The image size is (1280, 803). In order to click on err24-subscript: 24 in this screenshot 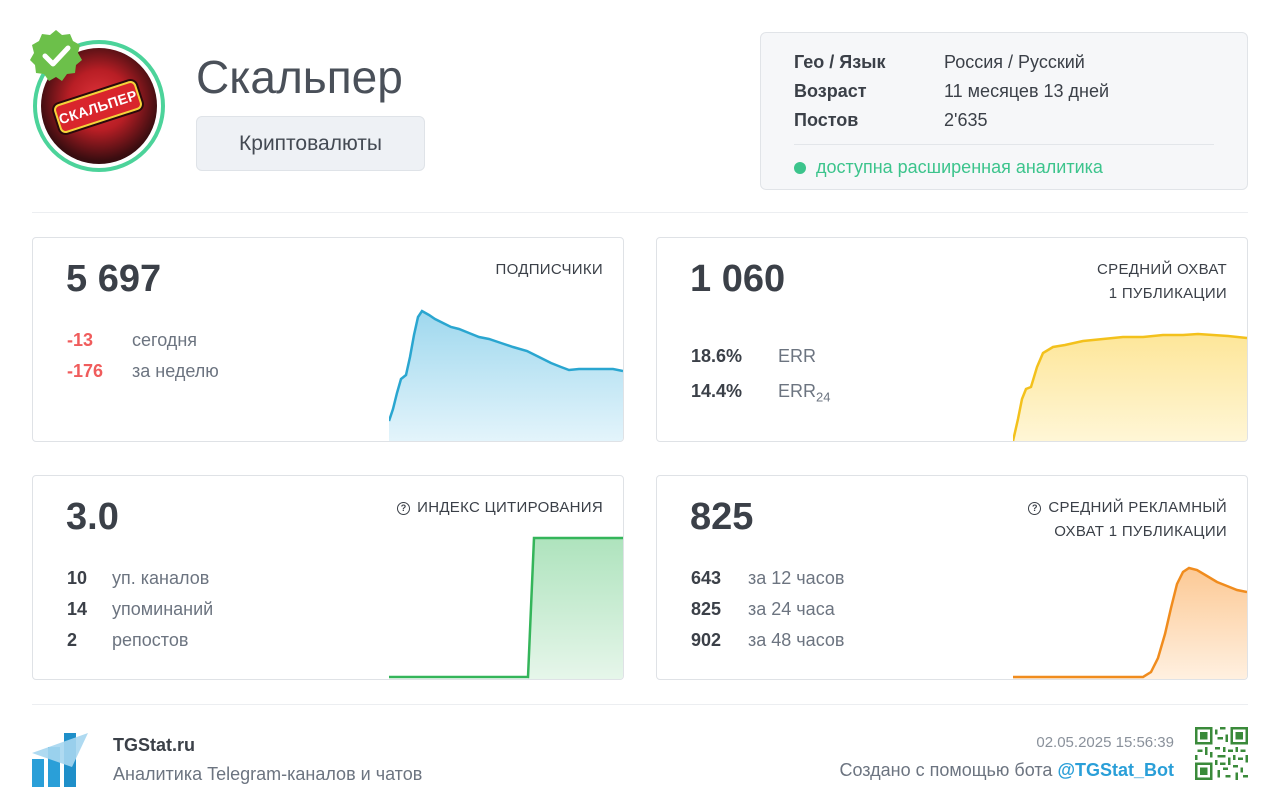, I will do `click(823, 397)`.